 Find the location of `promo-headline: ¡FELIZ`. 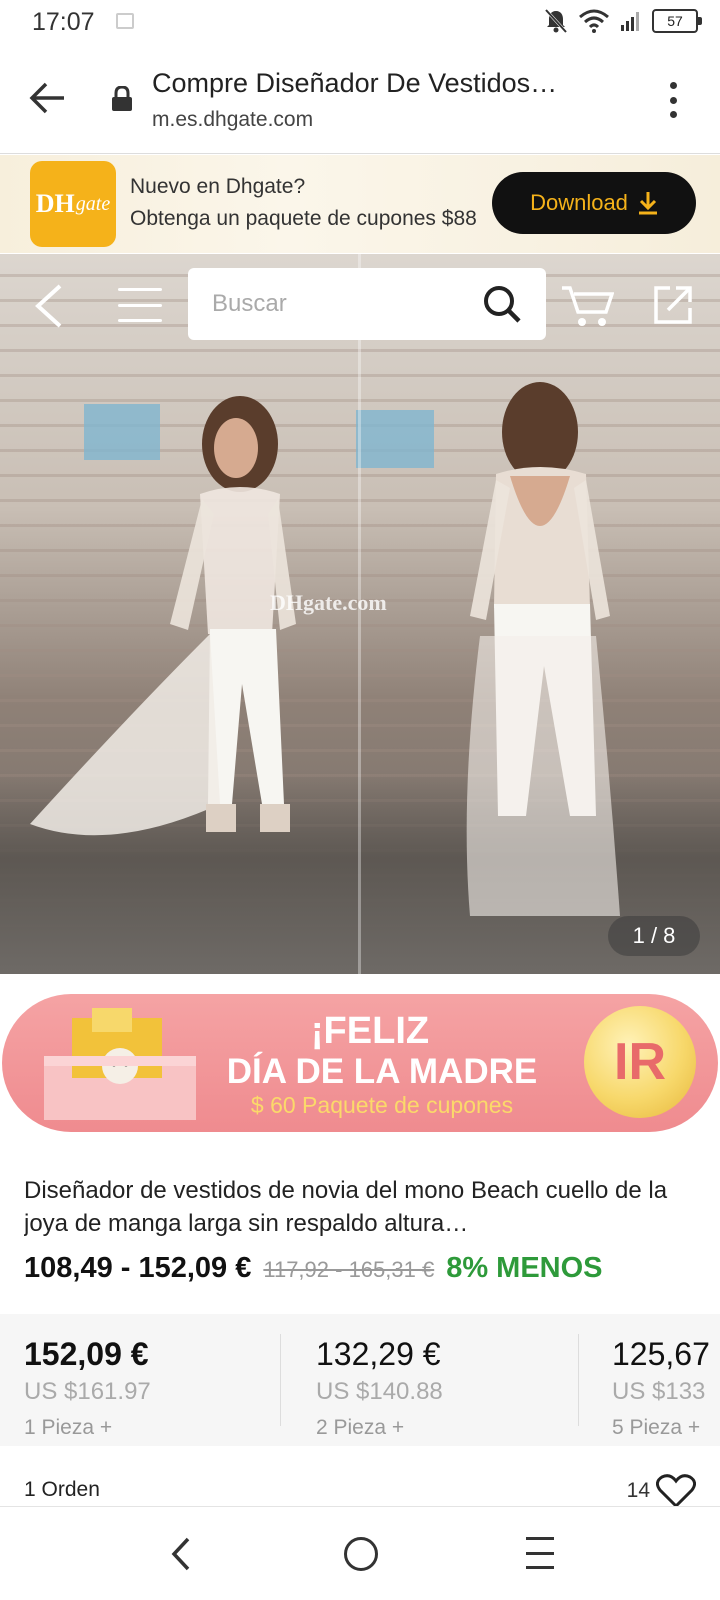

promo-headline: ¡FELIZ is located at coordinates (370, 1031).